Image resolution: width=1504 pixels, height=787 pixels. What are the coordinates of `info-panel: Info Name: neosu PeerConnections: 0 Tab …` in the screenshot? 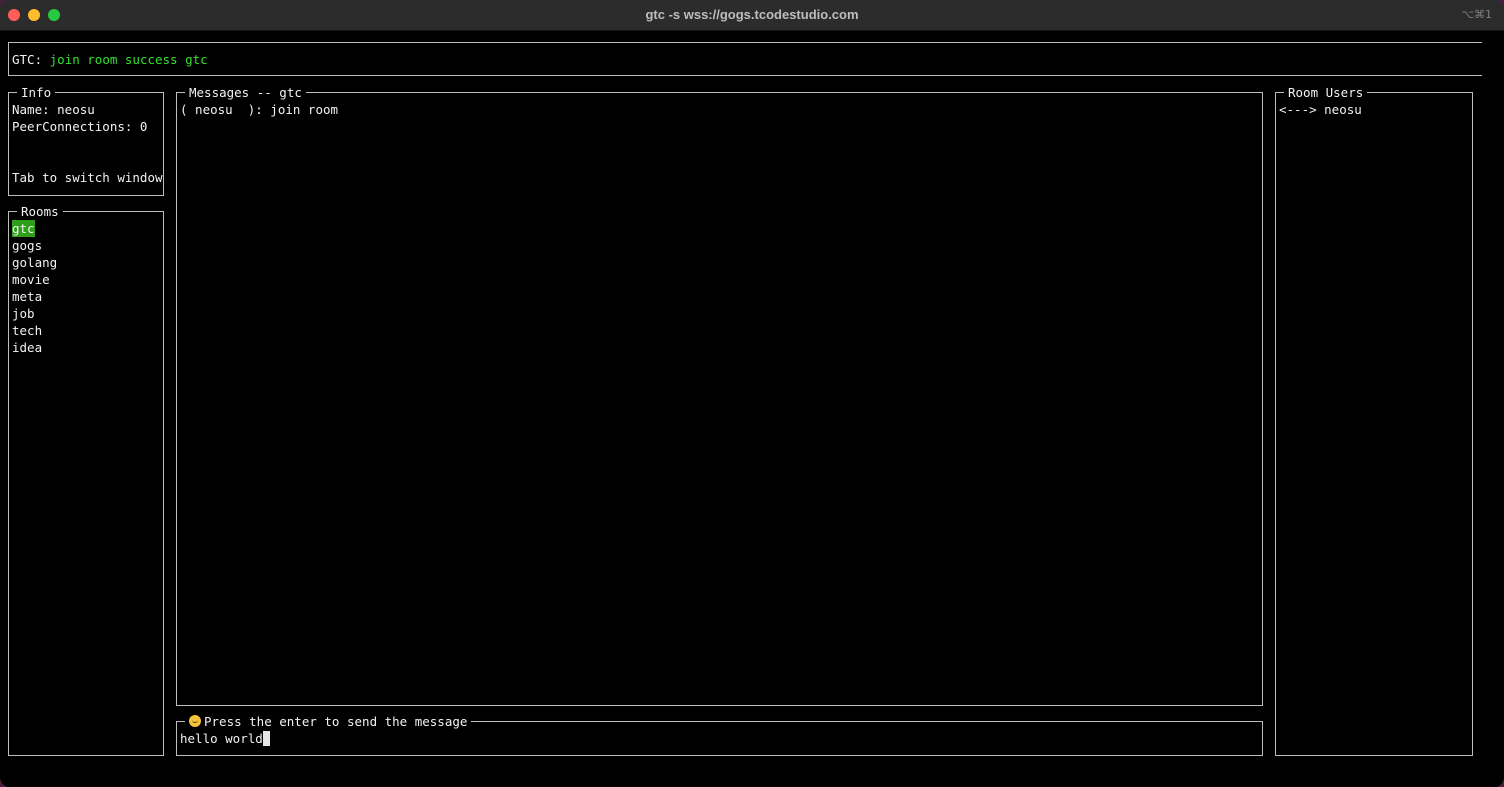 It's located at (86, 140).